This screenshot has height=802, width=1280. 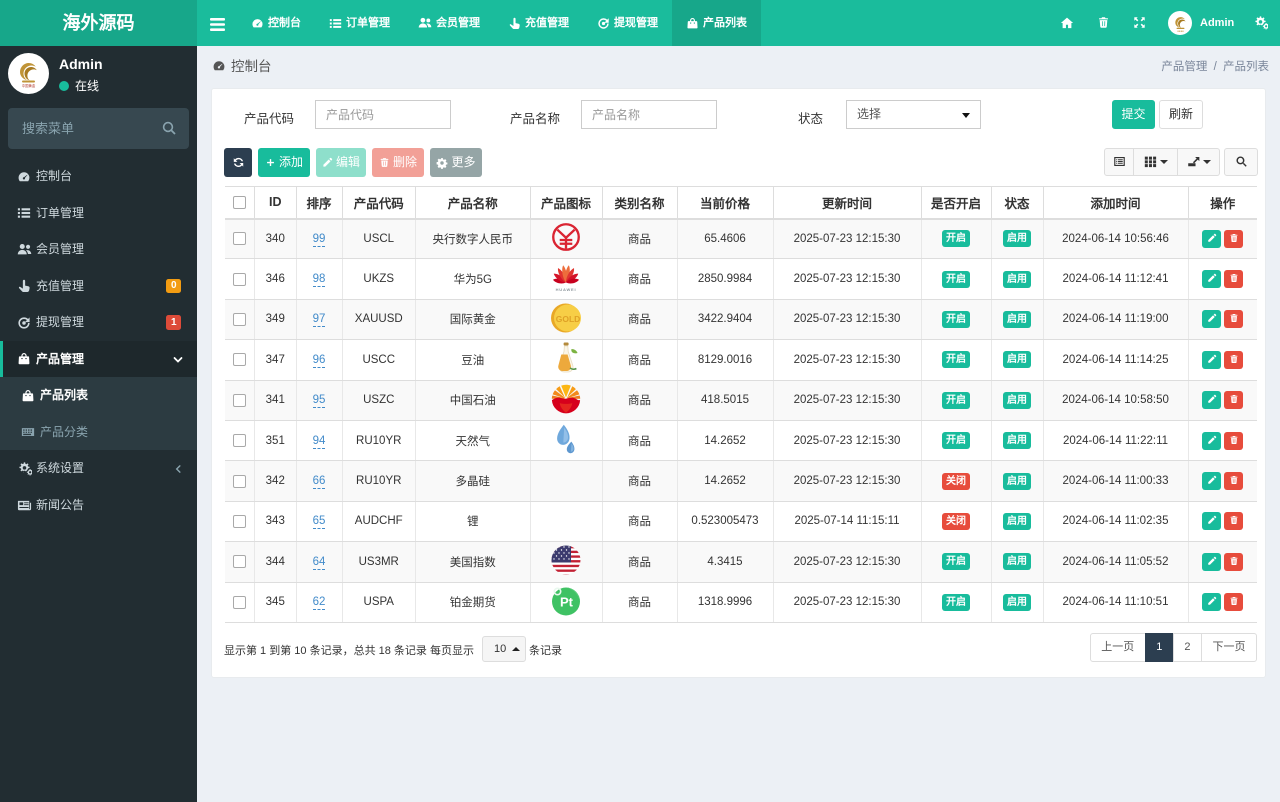 I want to click on svg-text: HUAWEI, so click(x=566, y=289).